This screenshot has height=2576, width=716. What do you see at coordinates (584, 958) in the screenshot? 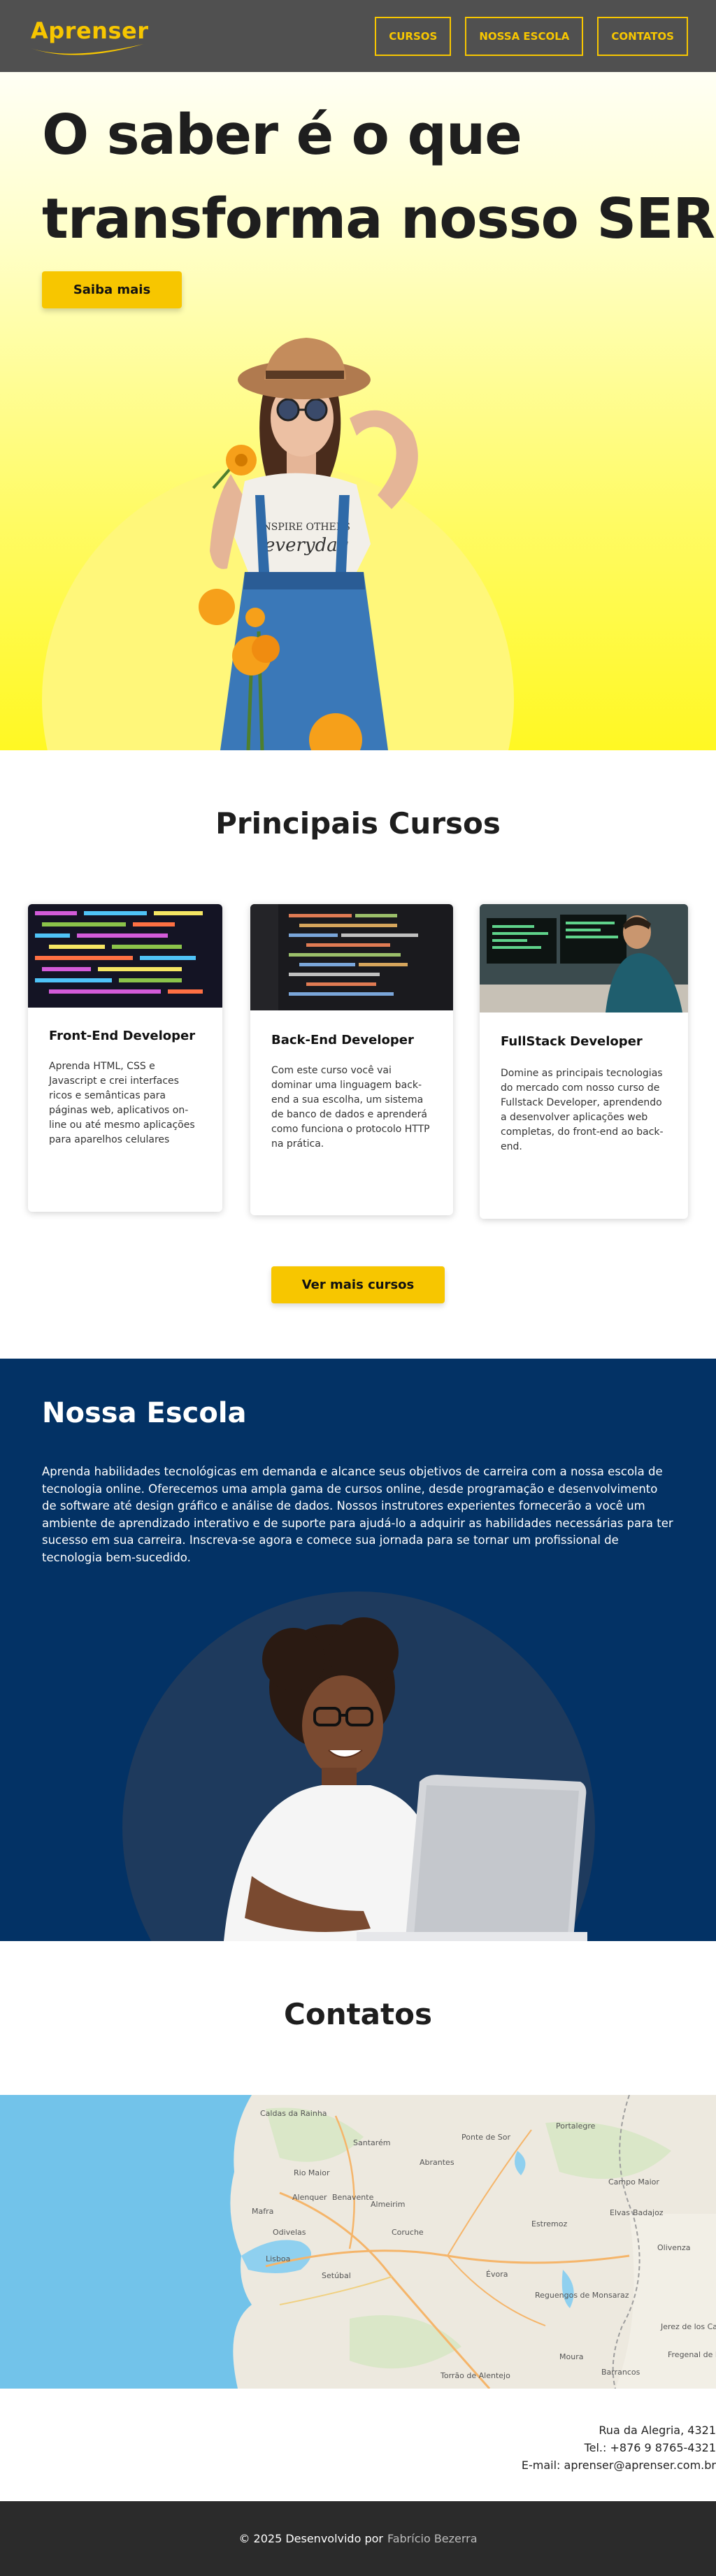
I see `developer-at-desk-image` at bounding box center [584, 958].